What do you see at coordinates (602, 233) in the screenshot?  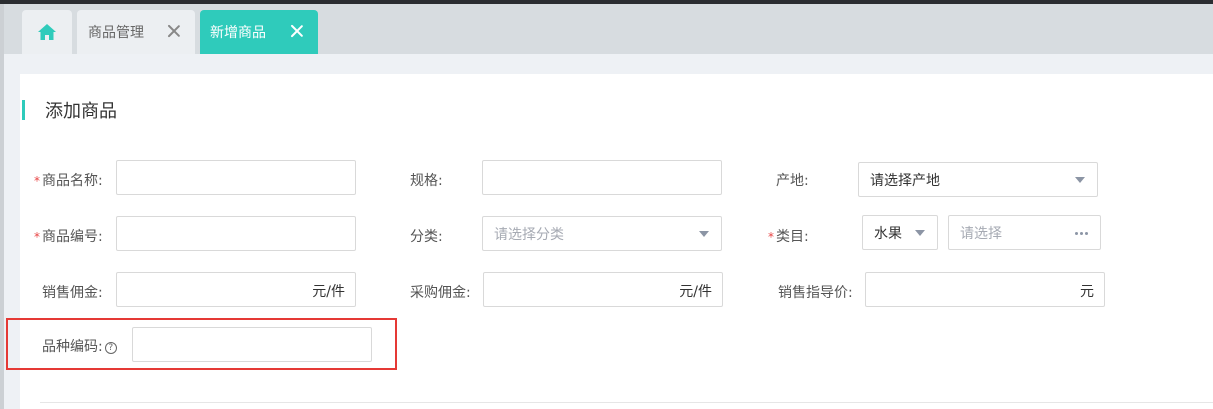 I see `category-select: 请选择分类` at bounding box center [602, 233].